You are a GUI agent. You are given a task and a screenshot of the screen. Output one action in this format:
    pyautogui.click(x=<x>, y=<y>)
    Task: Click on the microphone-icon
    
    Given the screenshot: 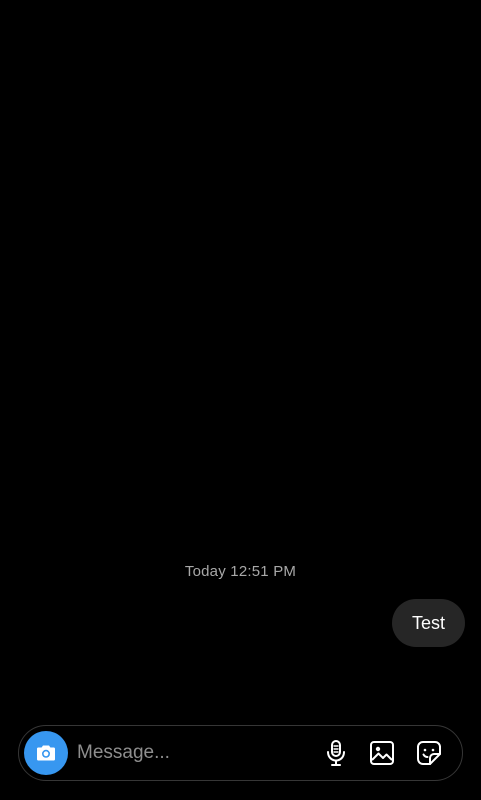 What is the action you would take?
    pyautogui.click(x=336, y=753)
    